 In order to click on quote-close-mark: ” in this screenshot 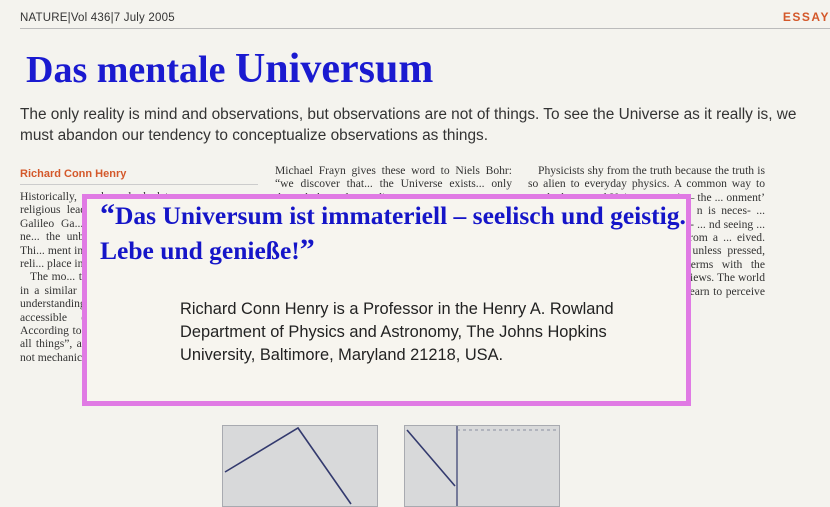, I will do `click(307, 249)`.